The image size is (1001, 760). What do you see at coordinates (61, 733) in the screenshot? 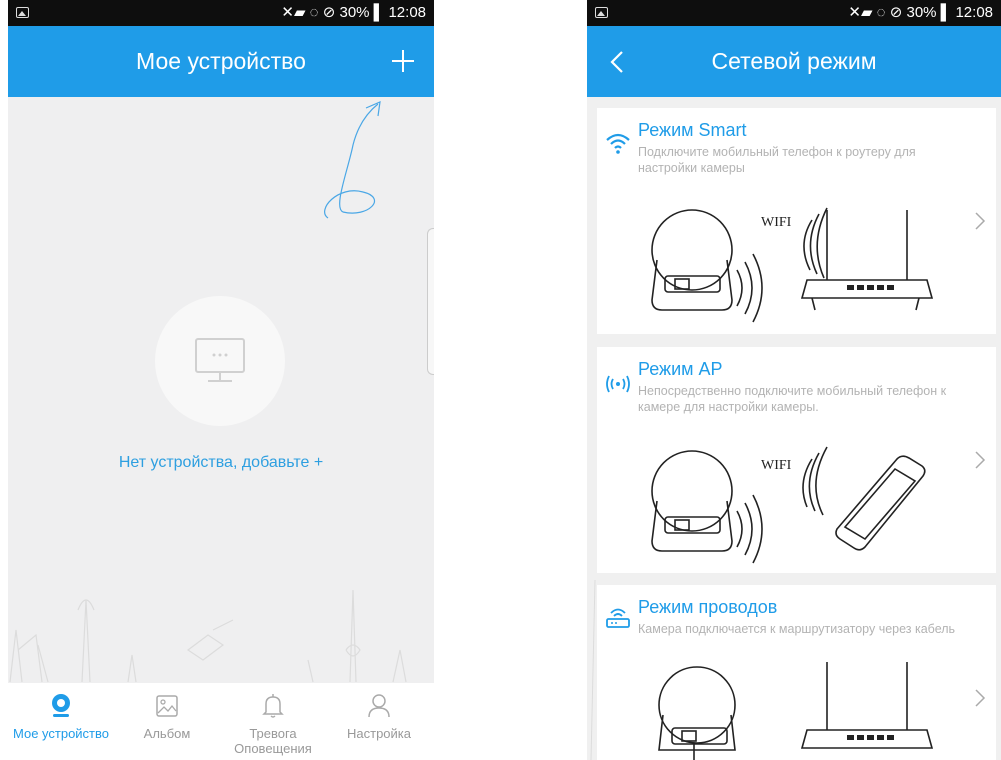
I see `tab-label: Мое устройство` at bounding box center [61, 733].